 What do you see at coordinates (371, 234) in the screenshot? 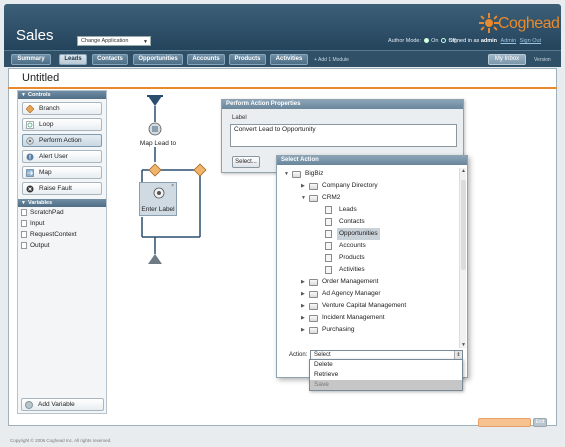
I see `tree-item-selected: Opportunities` at bounding box center [371, 234].